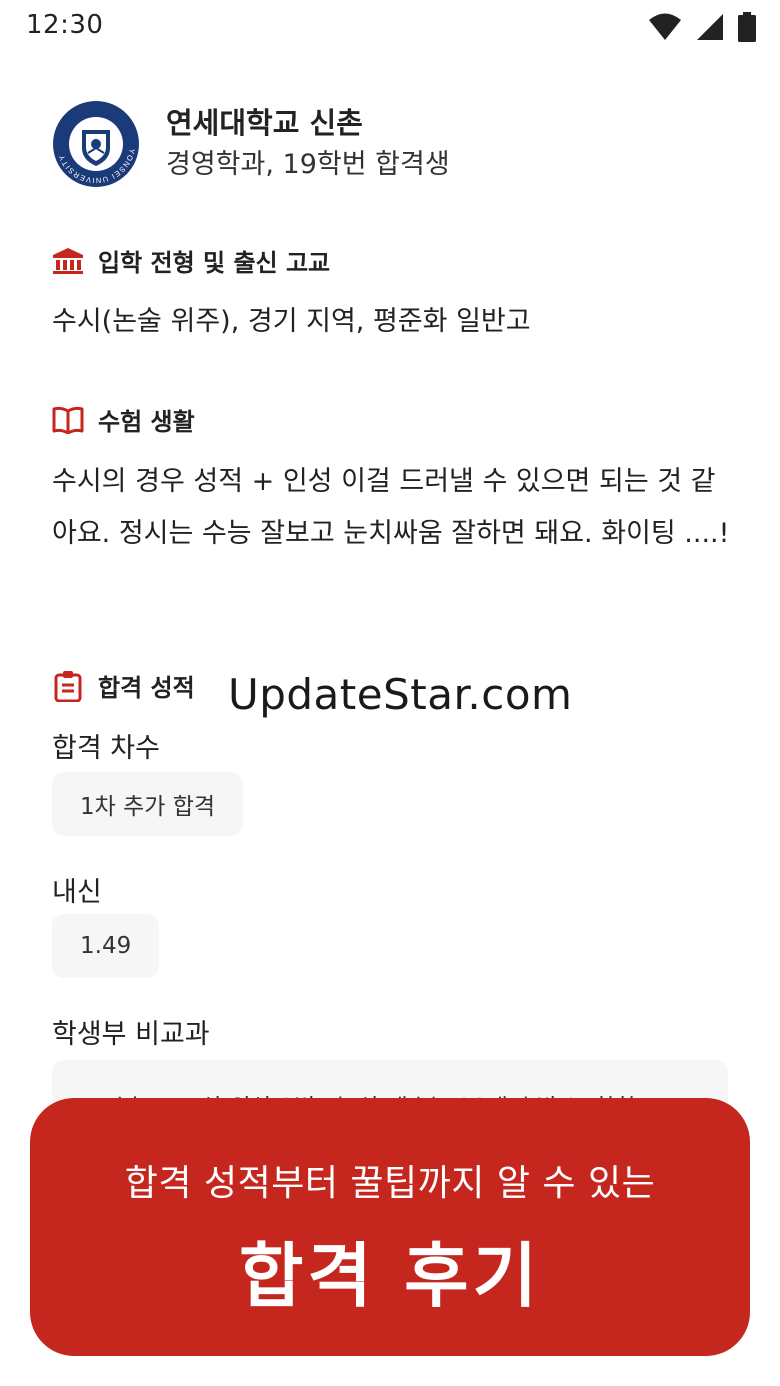  What do you see at coordinates (131, 1034) in the screenshot?
I see `extracurricular-label: 학생부 비교과` at bounding box center [131, 1034].